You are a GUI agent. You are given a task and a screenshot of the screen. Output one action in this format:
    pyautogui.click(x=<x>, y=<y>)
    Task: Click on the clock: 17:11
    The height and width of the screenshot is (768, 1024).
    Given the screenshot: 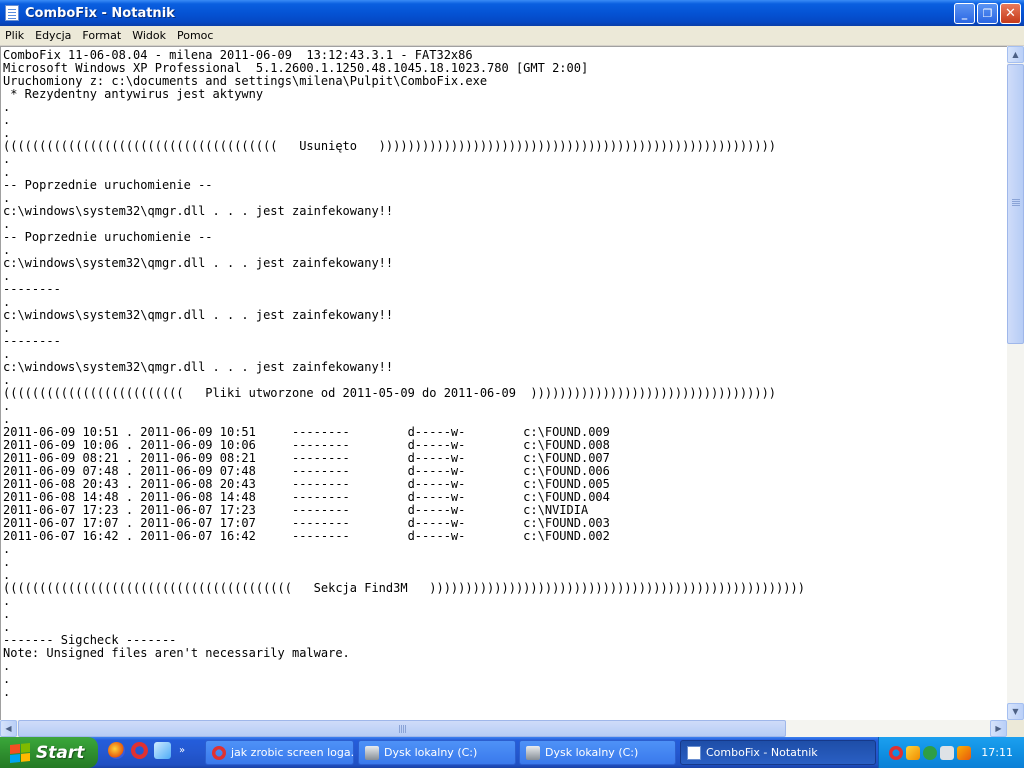 What is the action you would take?
    pyautogui.click(x=997, y=752)
    